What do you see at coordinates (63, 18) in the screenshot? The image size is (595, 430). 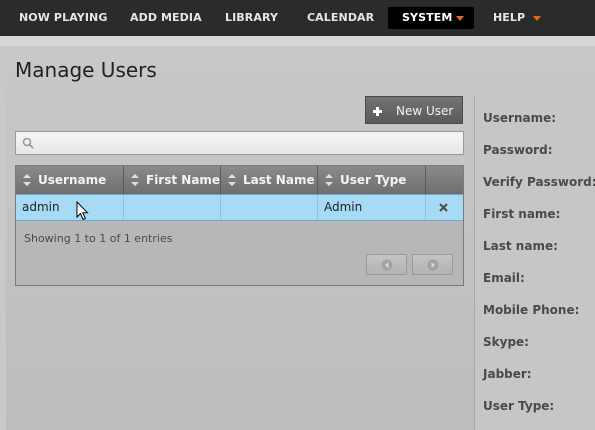 I see `nav-now-playing: NOW PLAYING` at bounding box center [63, 18].